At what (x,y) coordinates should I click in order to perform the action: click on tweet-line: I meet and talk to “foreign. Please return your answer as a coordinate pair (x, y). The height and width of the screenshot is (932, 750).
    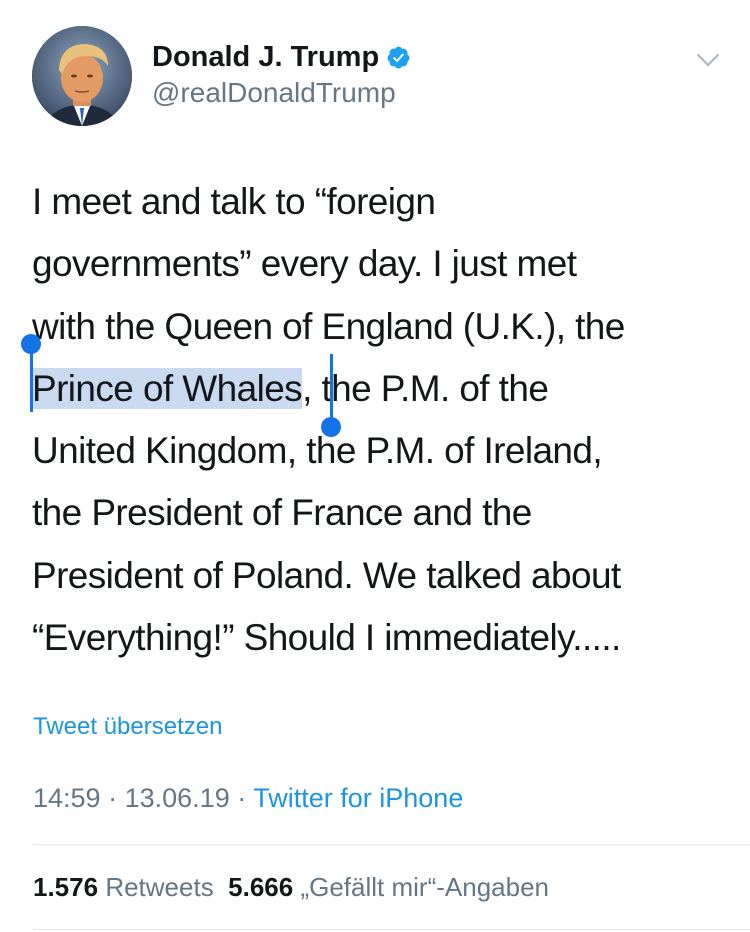
    Looking at the image, I should click on (234, 201).